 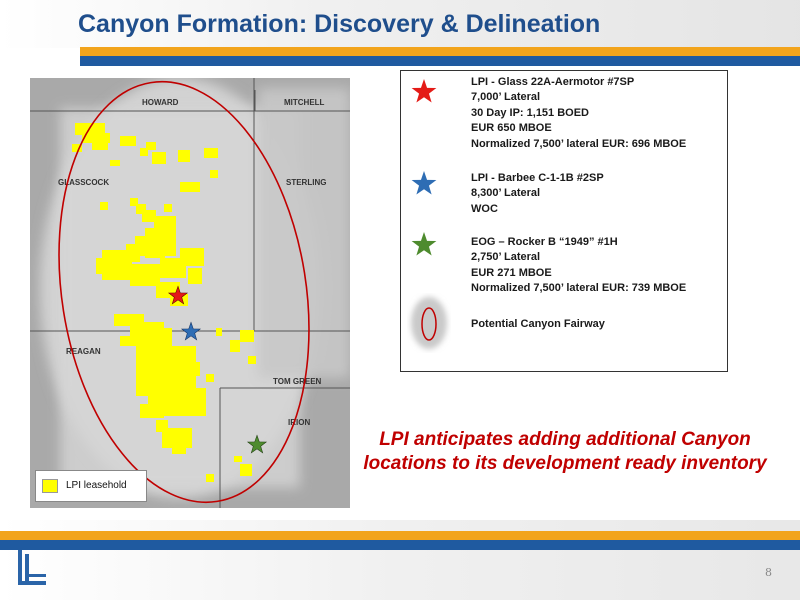 I want to click on legend-line: 7,000’ Lateral, so click(x=506, y=97).